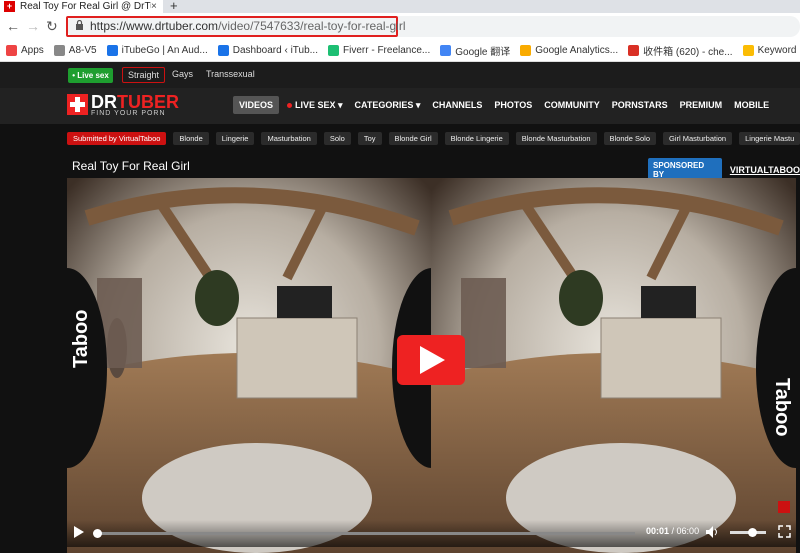 This screenshot has height=553, width=800. Describe the element at coordinates (81, 338) in the screenshot. I see `left-watermark: Taboo` at that location.